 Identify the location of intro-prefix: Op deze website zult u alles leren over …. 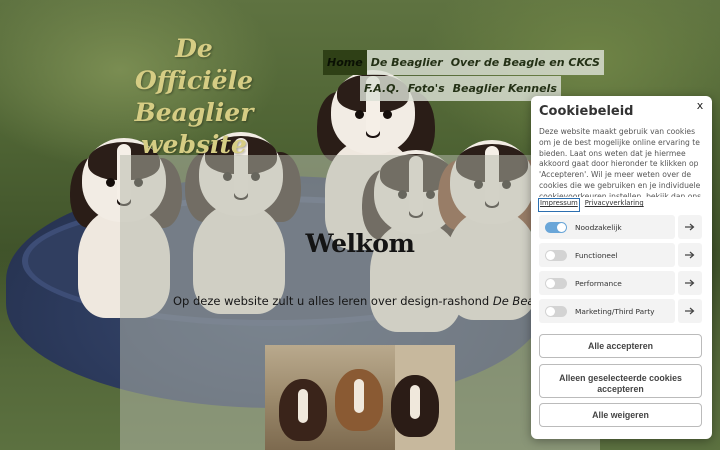
(333, 301).